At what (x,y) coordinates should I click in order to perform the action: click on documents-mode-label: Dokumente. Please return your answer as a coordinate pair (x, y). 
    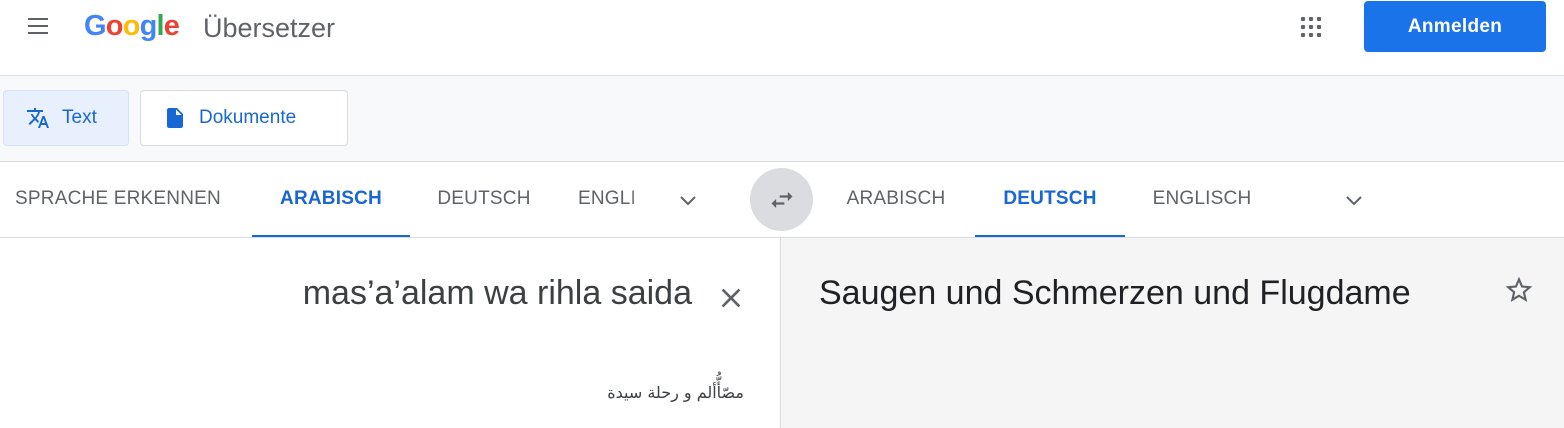
    Looking at the image, I should click on (248, 117).